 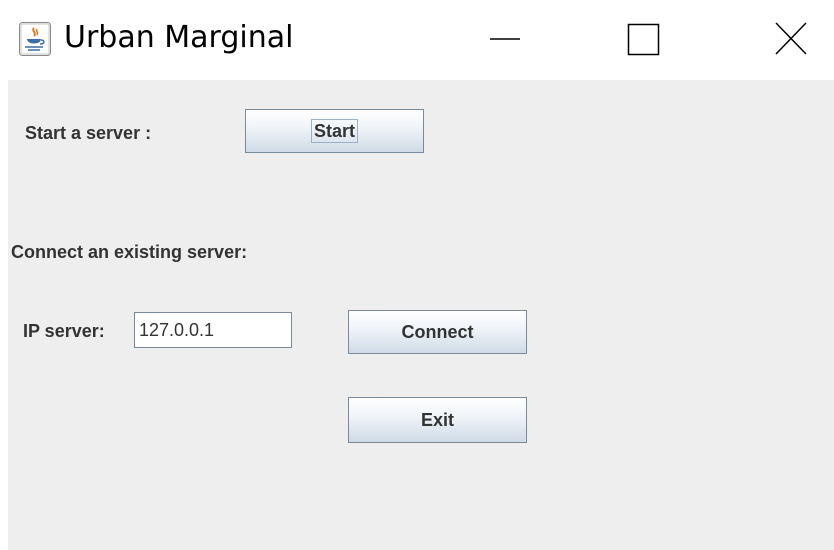 What do you see at coordinates (129, 252) in the screenshot?
I see `connect-heading: Connect an existing server:` at bounding box center [129, 252].